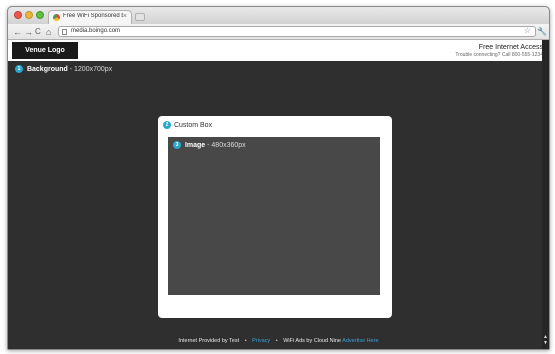 This screenshot has height=354, width=555. I want to click on browser-toolbar: ← → C ⌂ media.boingo.com ☆ 🔧, so click(278, 32).